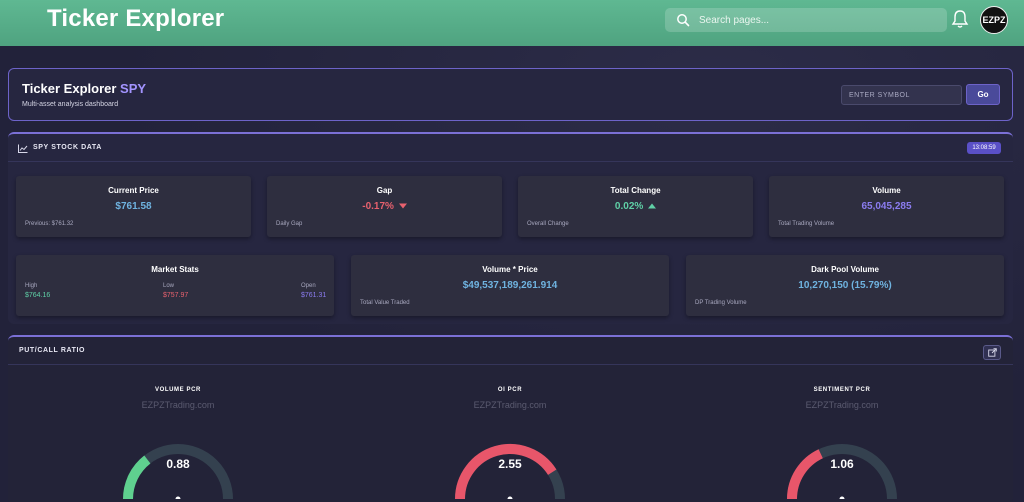 Image resolution: width=1024 pixels, height=502 pixels. Describe the element at coordinates (289, 224) in the screenshot. I see `gap-sub: Daily Gap` at that location.